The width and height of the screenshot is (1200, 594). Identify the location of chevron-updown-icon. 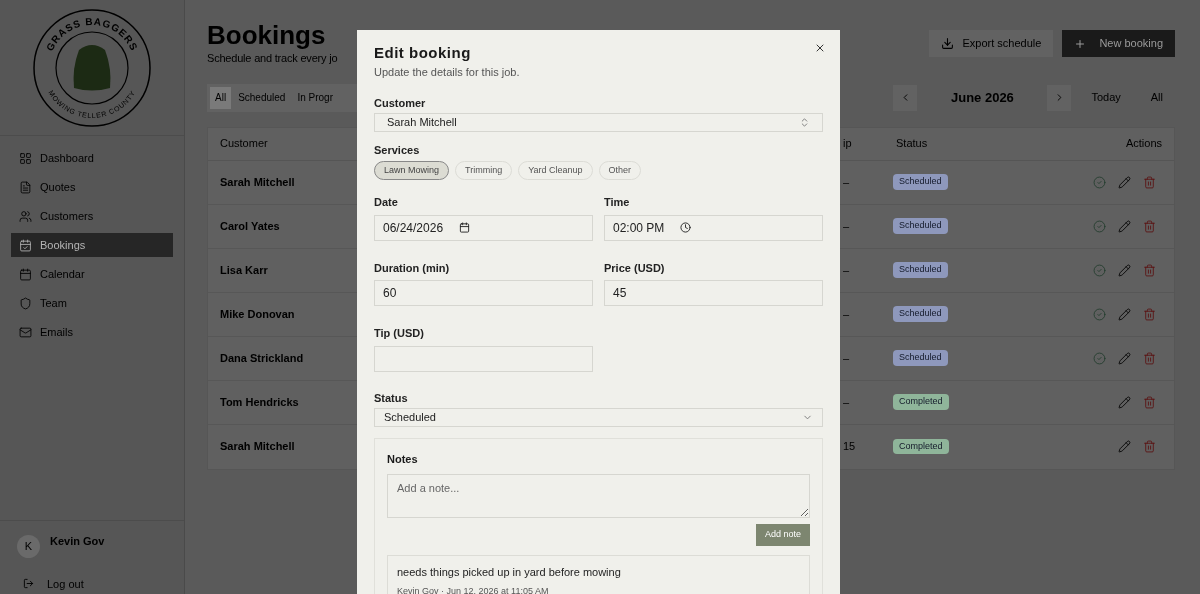
(804, 122).